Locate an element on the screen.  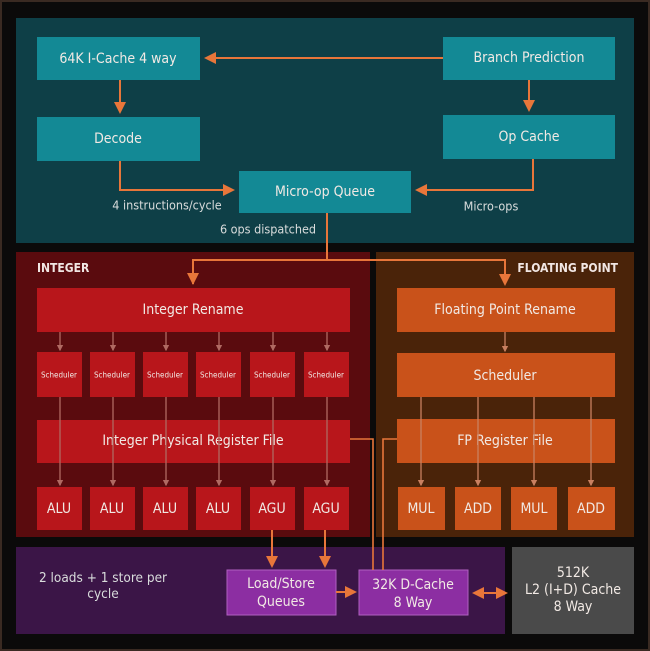
svg-text: Micro-op Queue is located at coordinates (325, 192).